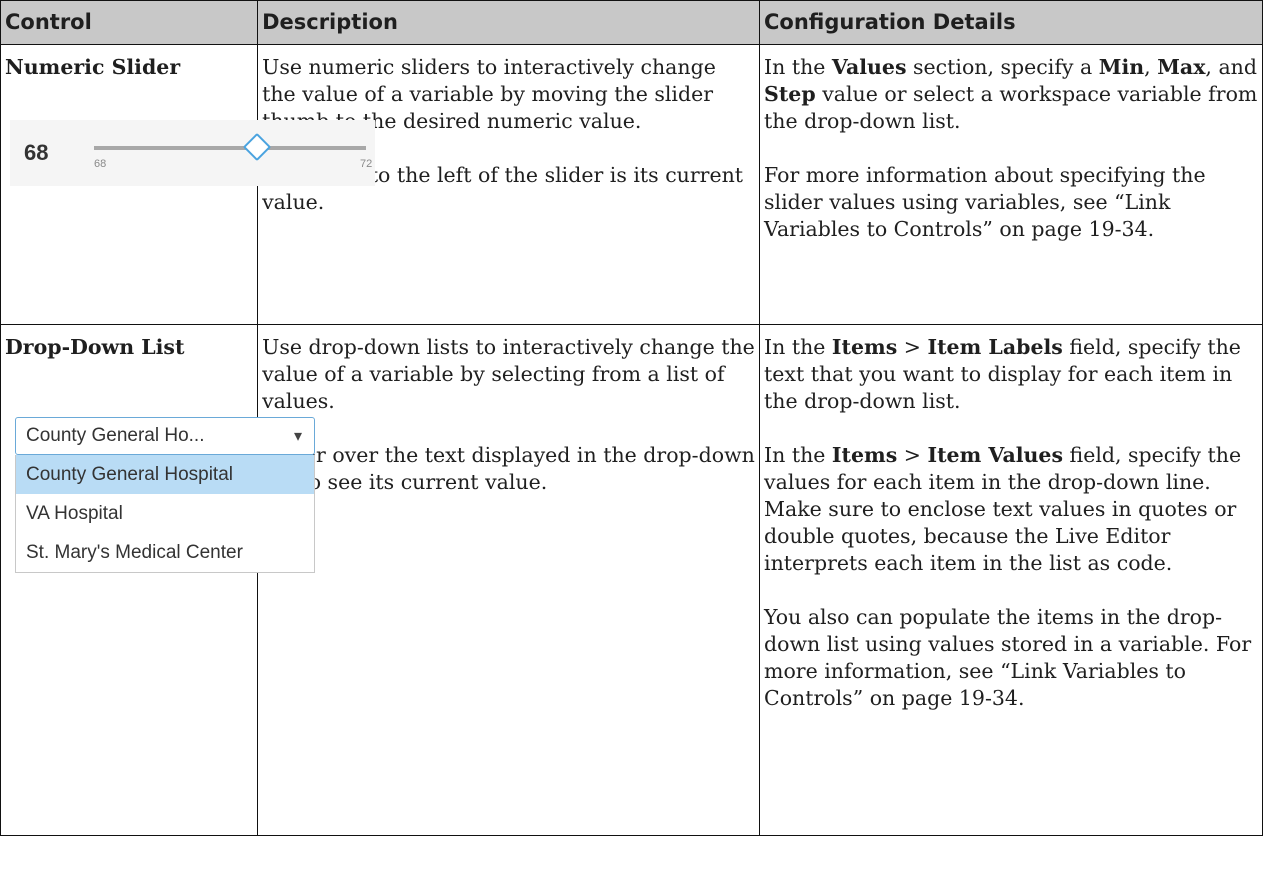  What do you see at coordinates (95, 347) in the screenshot?
I see `control-name: Drop-Down List` at bounding box center [95, 347].